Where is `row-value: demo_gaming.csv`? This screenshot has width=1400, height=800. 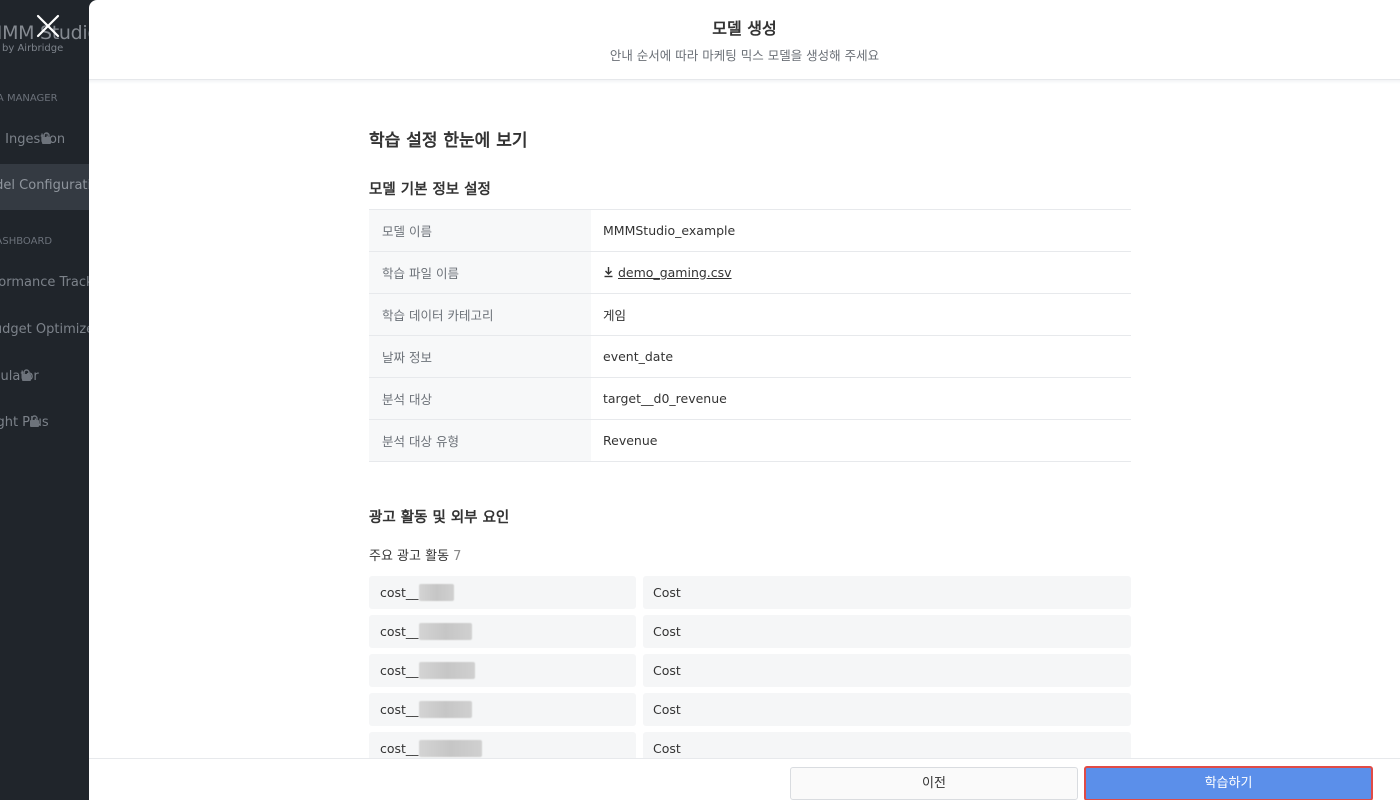 row-value: demo_gaming.csv is located at coordinates (861, 273).